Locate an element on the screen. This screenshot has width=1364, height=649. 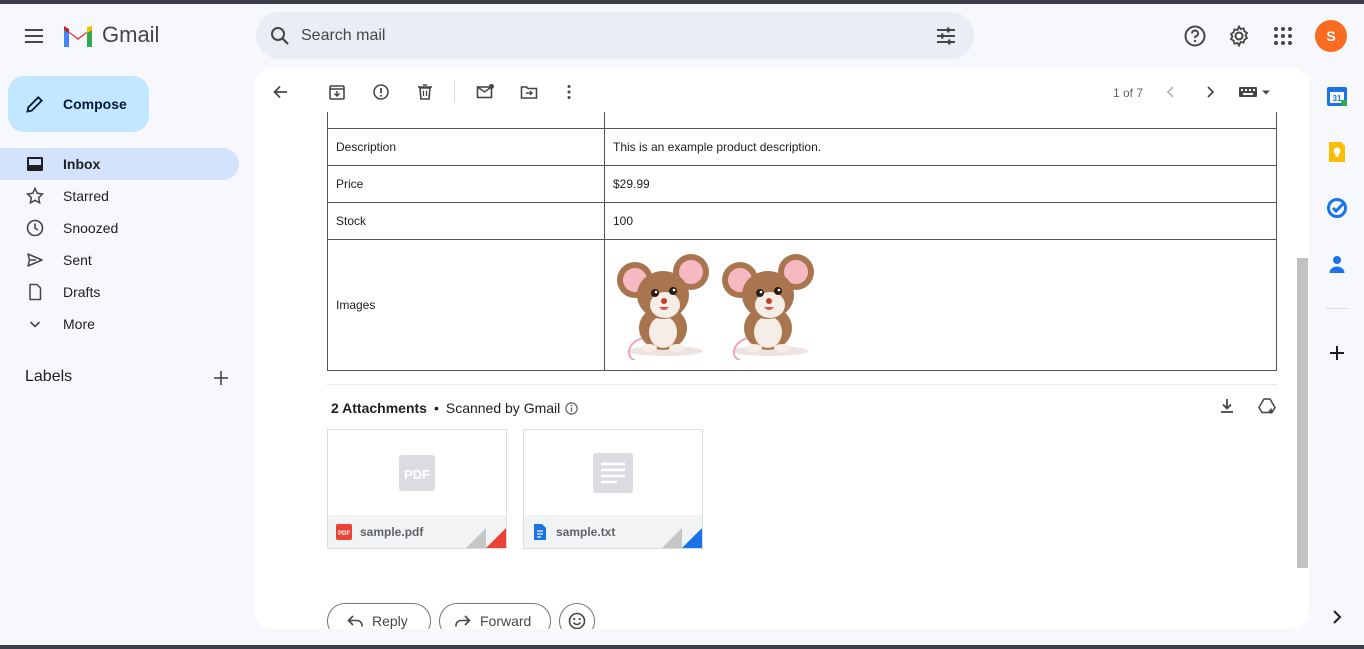
gmail-logo: Gmail is located at coordinates (110, 35).